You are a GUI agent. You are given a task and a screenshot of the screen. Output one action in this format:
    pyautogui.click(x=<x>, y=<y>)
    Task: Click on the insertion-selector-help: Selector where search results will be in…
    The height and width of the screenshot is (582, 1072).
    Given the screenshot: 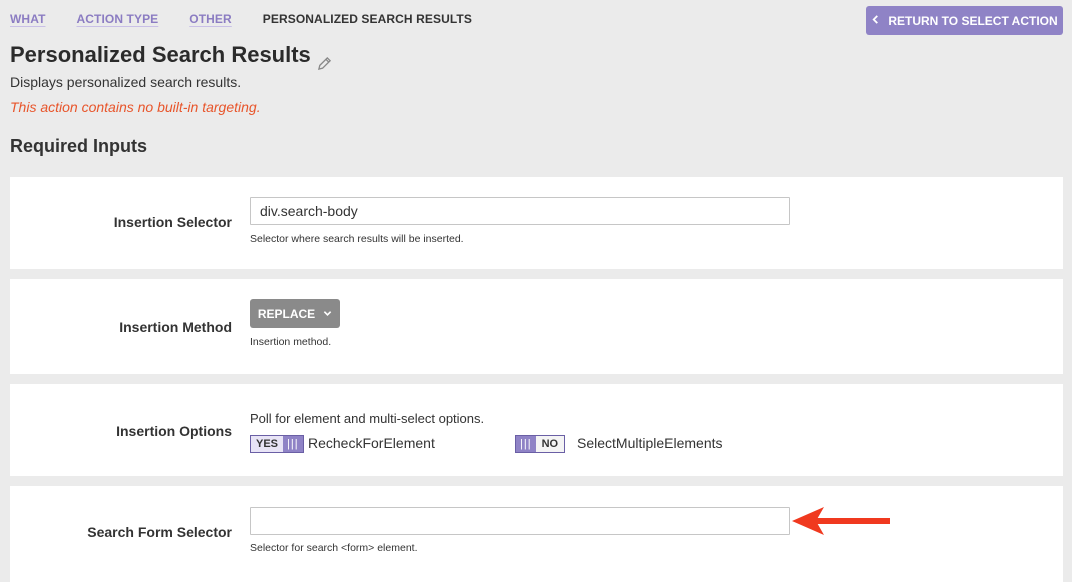 What is the action you would take?
    pyautogui.click(x=357, y=239)
    